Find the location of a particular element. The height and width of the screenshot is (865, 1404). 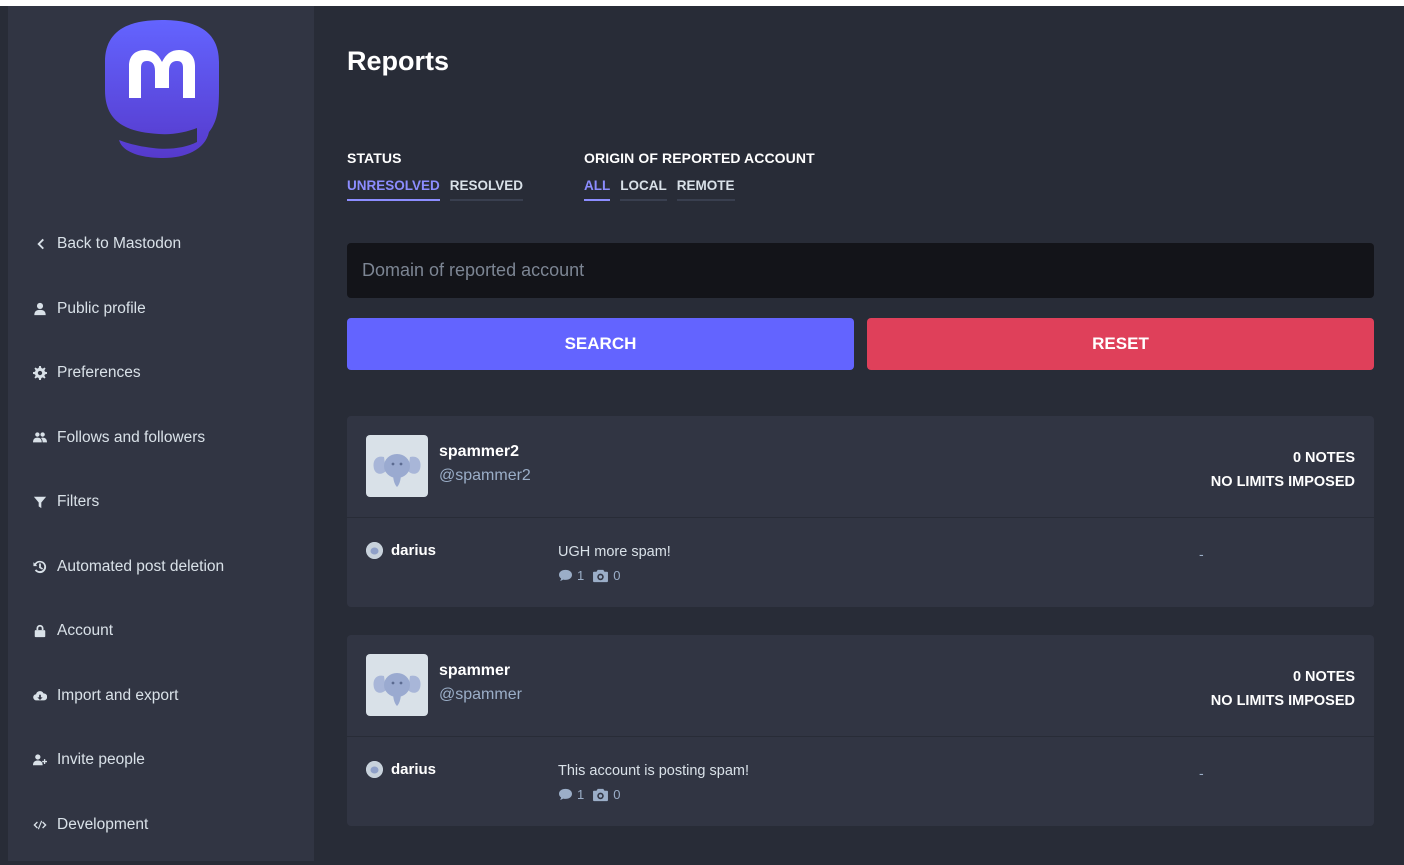

sidebar-item-label: Automated post deletion is located at coordinates (141, 566).